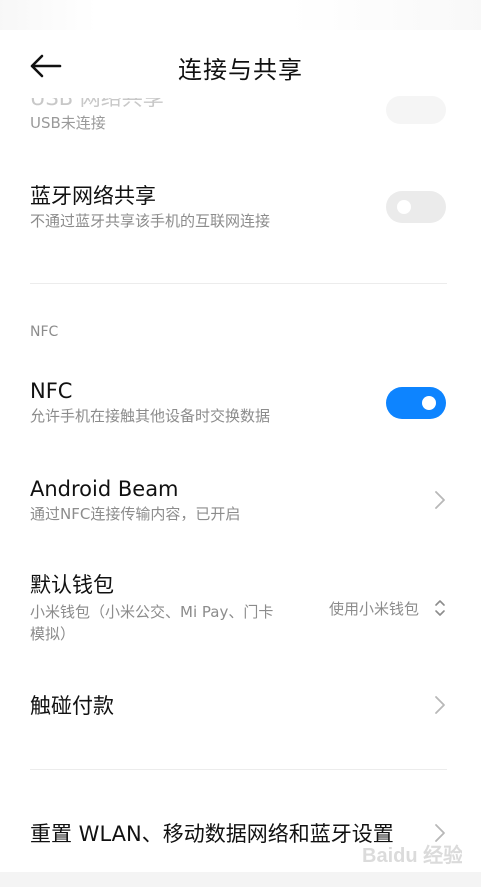 The width and height of the screenshot is (481, 887). I want to click on baidu-watermark-logo: Baidu 经验, so click(412, 855).